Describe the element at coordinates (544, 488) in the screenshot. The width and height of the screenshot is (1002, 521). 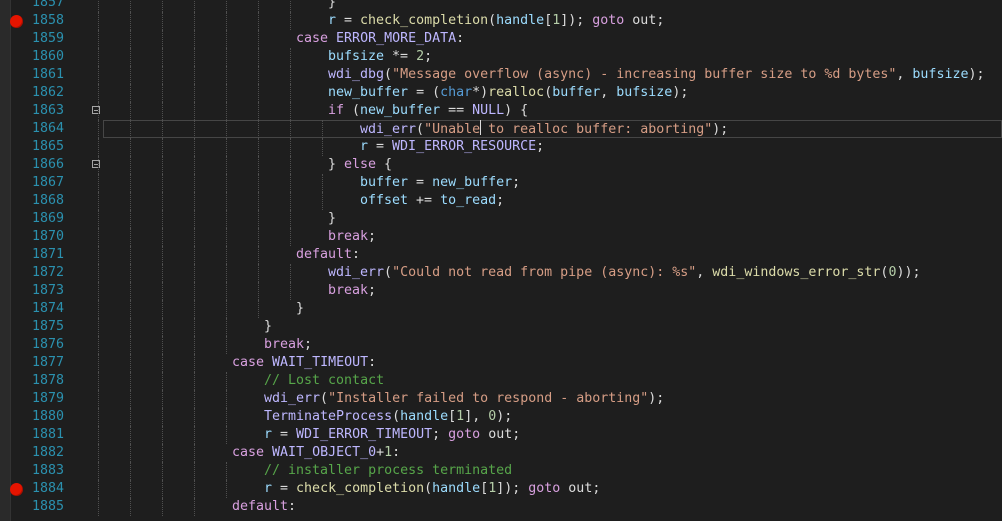
I see `code-token: goto` at that location.